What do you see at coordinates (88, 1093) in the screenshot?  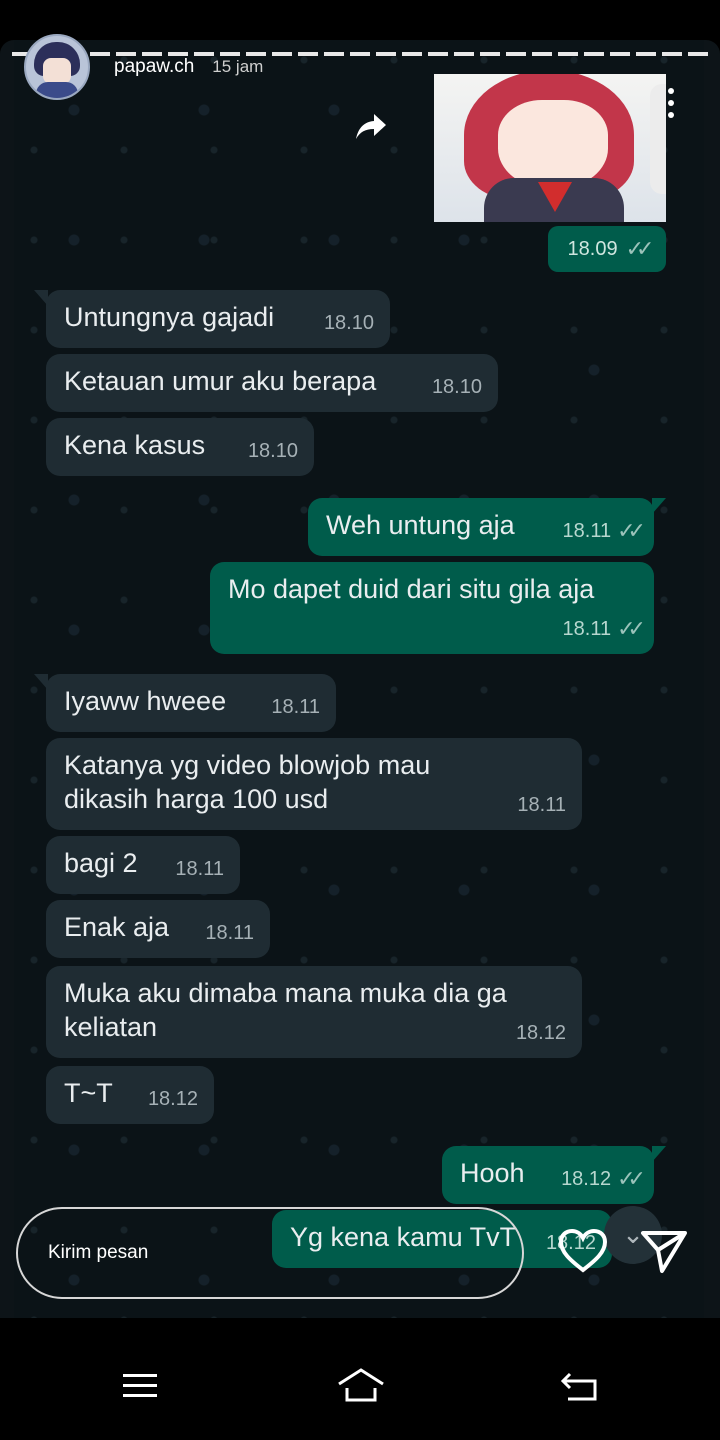 I see `message-text: T~T` at bounding box center [88, 1093].